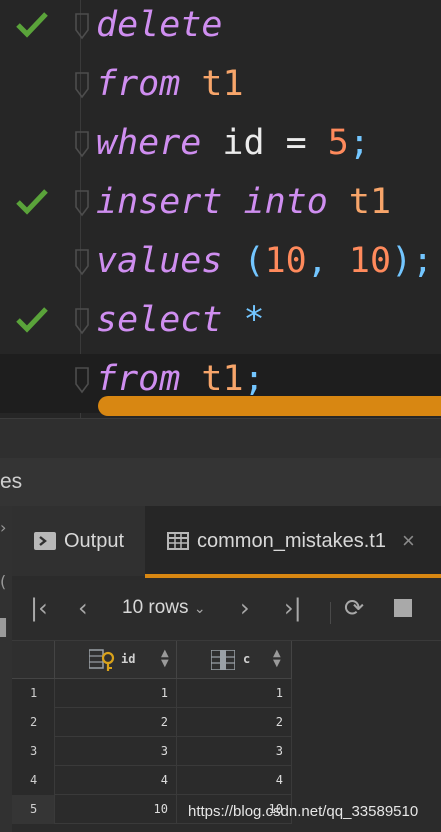 The width and height of the screenshot is (441, 832). What do you see at coordinates (327, 261) in the screenshot?
I see `code-token: ,` at bounding box center [327, 261].